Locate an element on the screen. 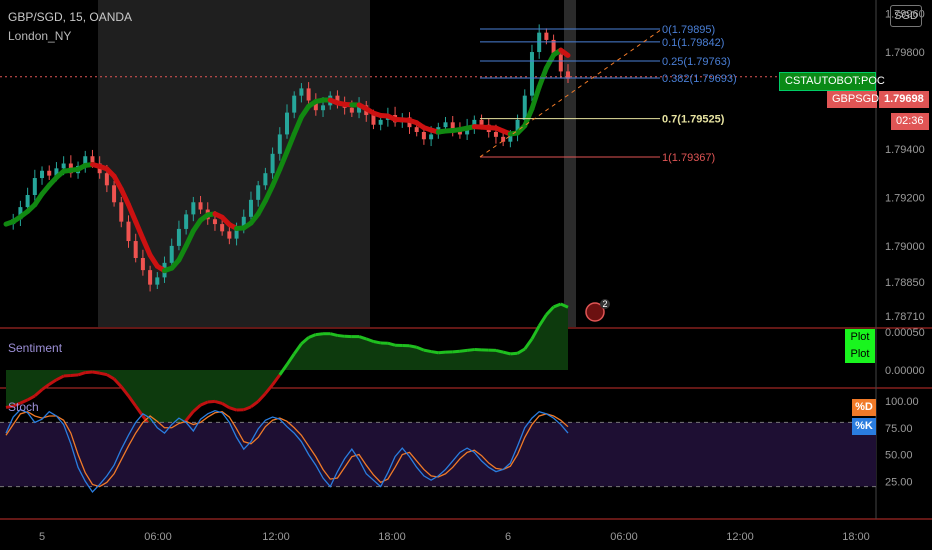 The image size is (932, 550). fib-level-label: 0.382(1.79693) is located at coordinates (699, 79).